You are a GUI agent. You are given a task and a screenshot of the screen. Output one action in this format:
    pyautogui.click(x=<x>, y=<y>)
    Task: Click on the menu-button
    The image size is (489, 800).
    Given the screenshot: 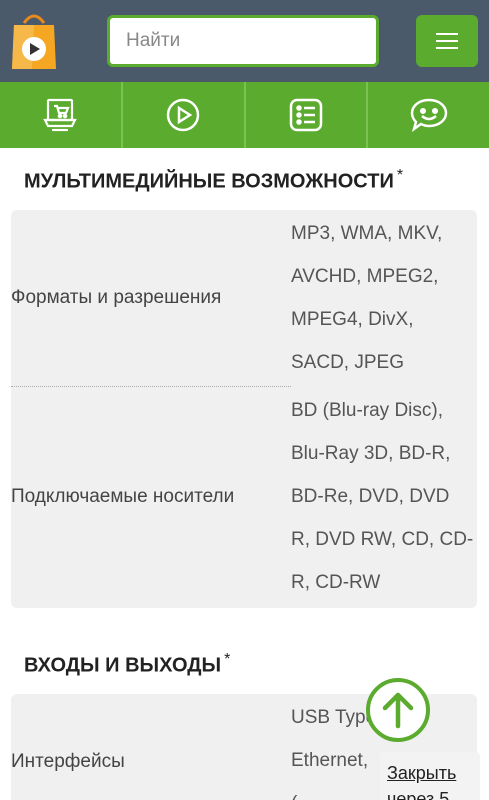 What is the action you would take?
    pyautogui.click(x=447, y=41)
    